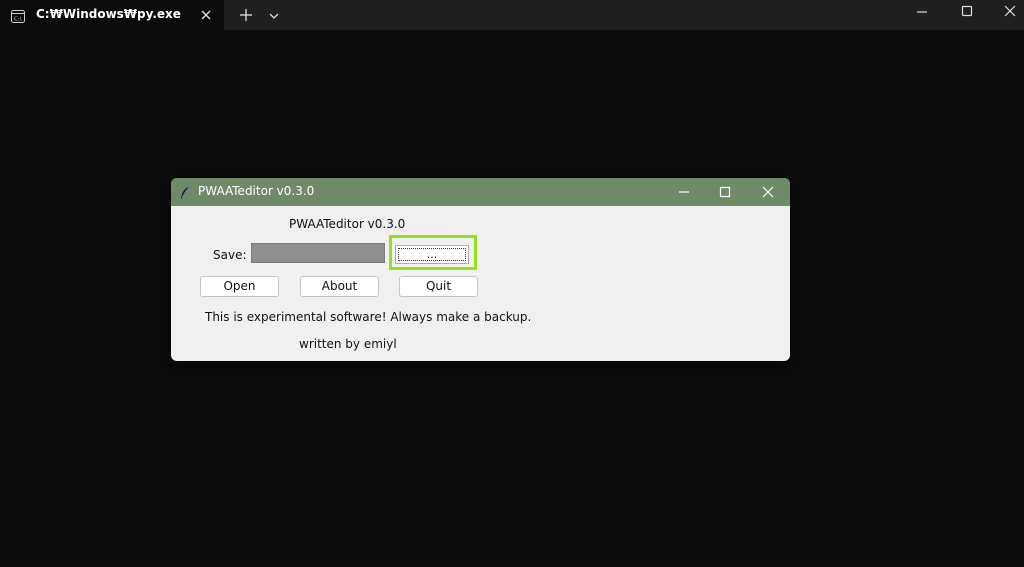 The width and height of the screenshot is (1024, 567). I want to click on dialog-window-title: PWAATeditor v0.3.0, so click(256, 191).